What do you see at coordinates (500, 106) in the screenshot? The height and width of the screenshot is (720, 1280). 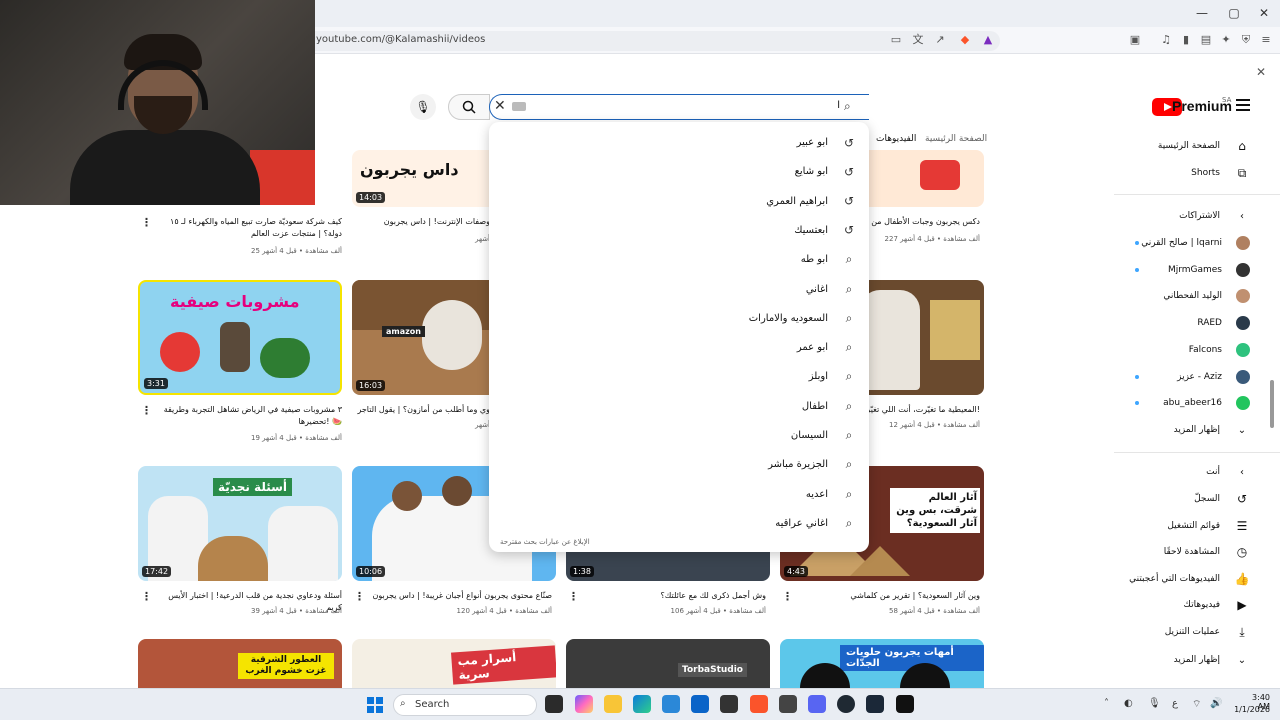 I see `clear-search-icon: ✕` at bounding box center [500, 106].